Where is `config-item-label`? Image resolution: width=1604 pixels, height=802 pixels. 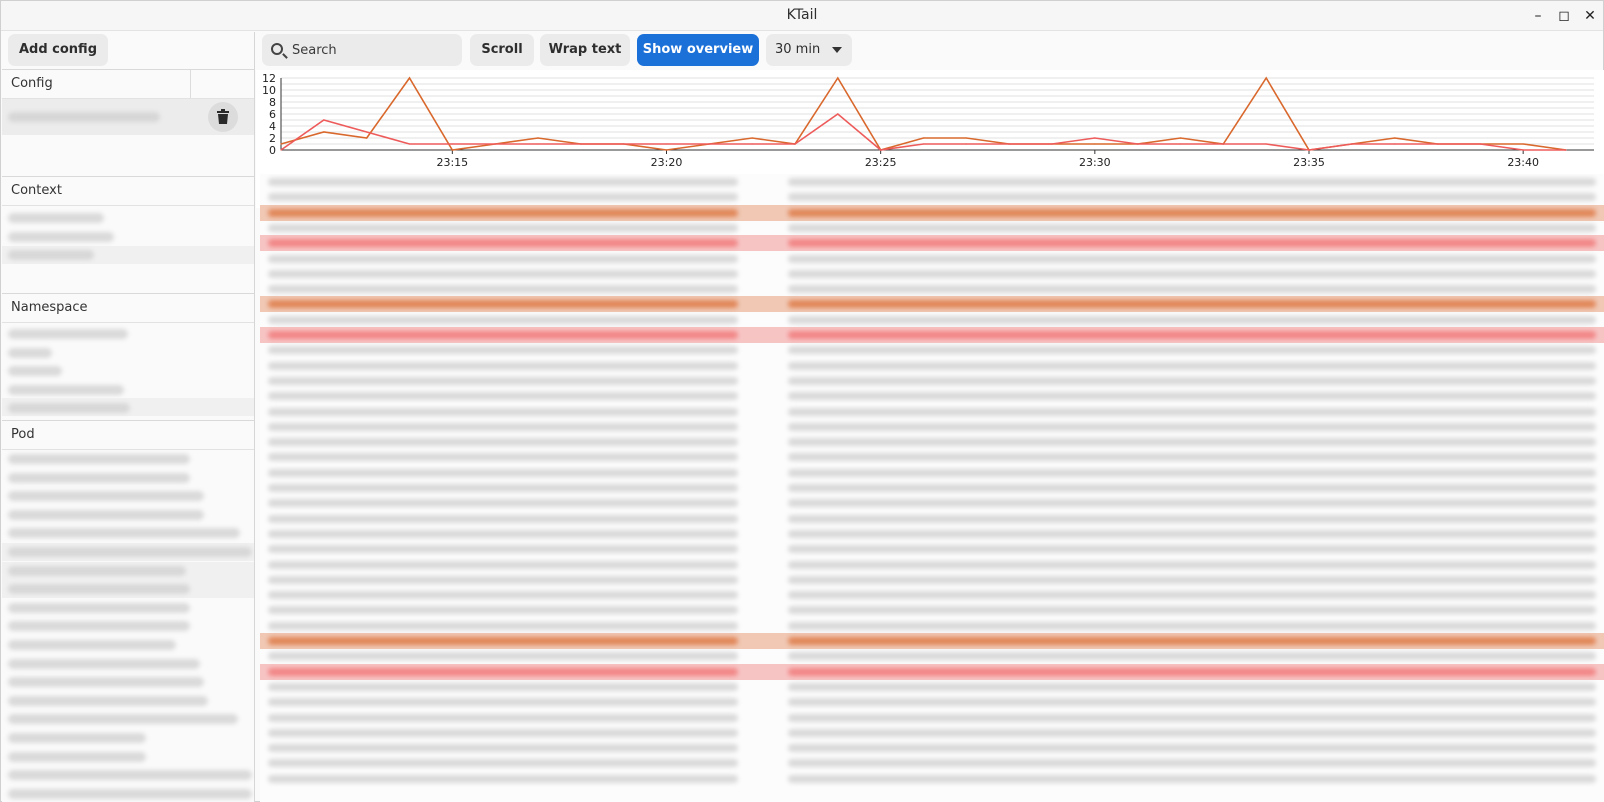 config-item-label is located at coordinates (84, 117).